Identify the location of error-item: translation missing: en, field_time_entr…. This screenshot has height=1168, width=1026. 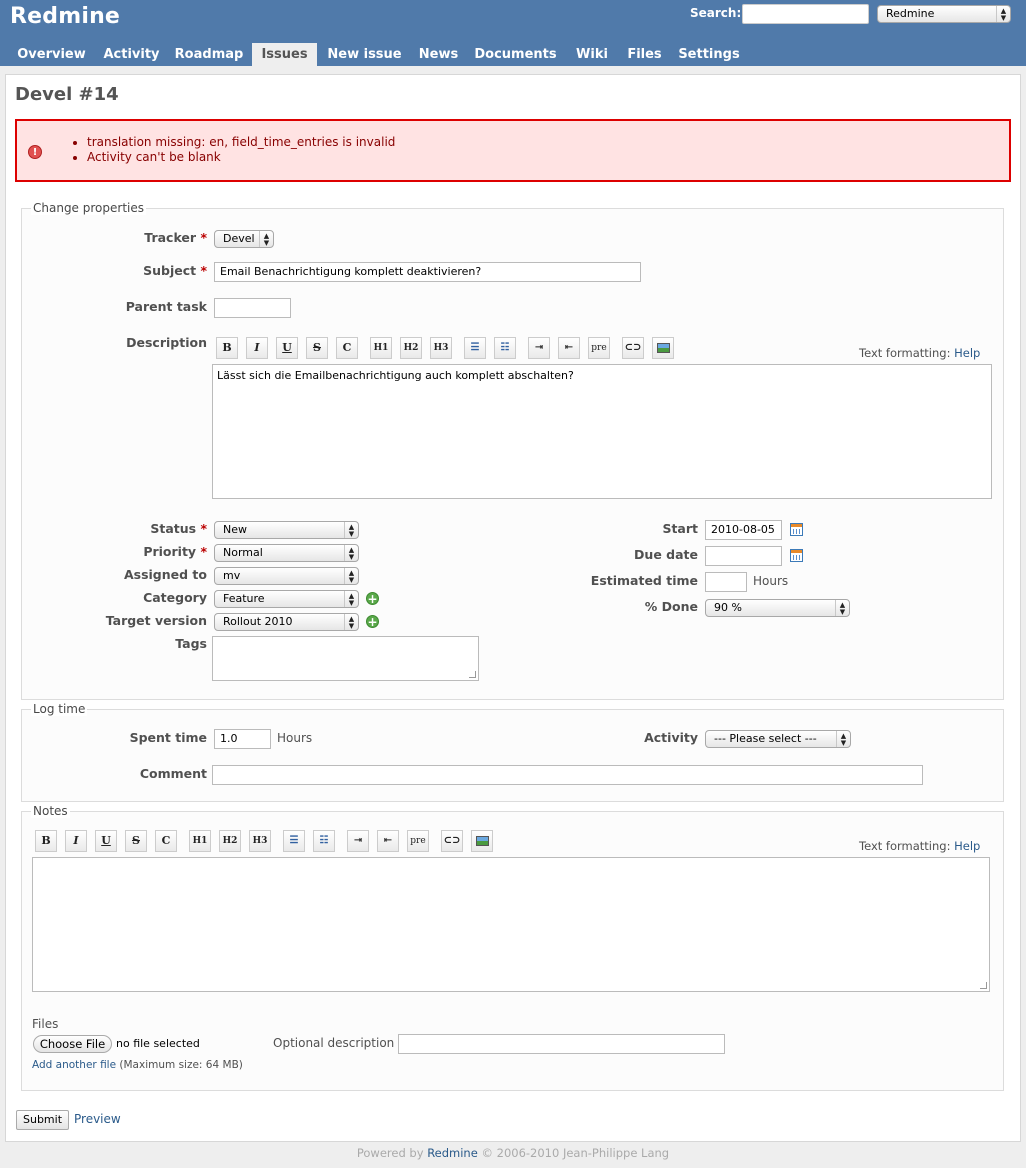
(241, 142).